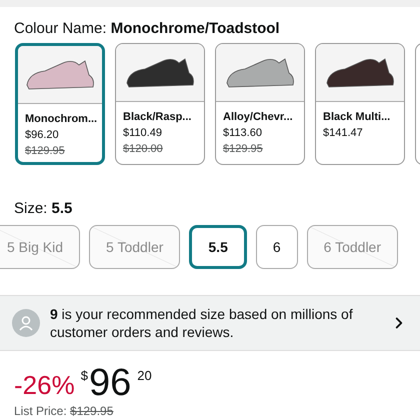 The height and width of the screenshot is (420, 420). Describe the element at coordinates (61, 28) in the screenshot. I see `colour-label: Colour Name:` at that location.